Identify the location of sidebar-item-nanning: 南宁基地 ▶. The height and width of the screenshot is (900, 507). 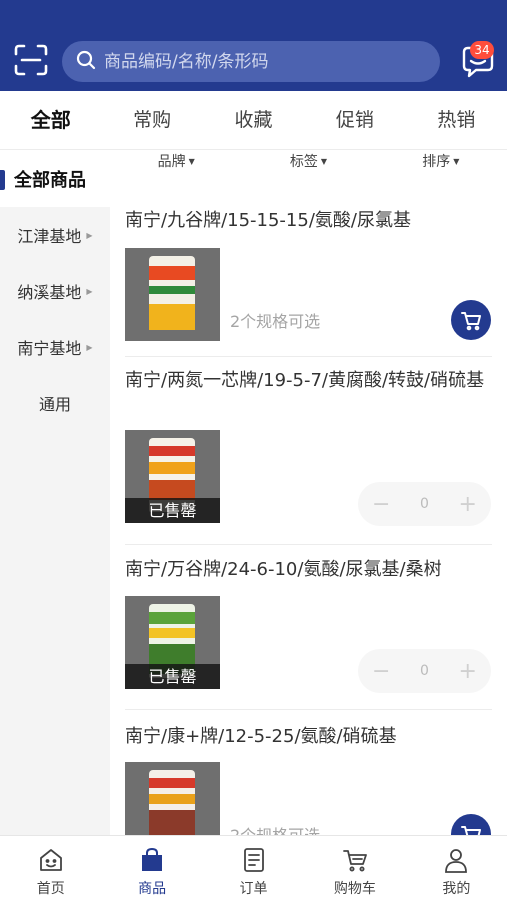
(55, 347).